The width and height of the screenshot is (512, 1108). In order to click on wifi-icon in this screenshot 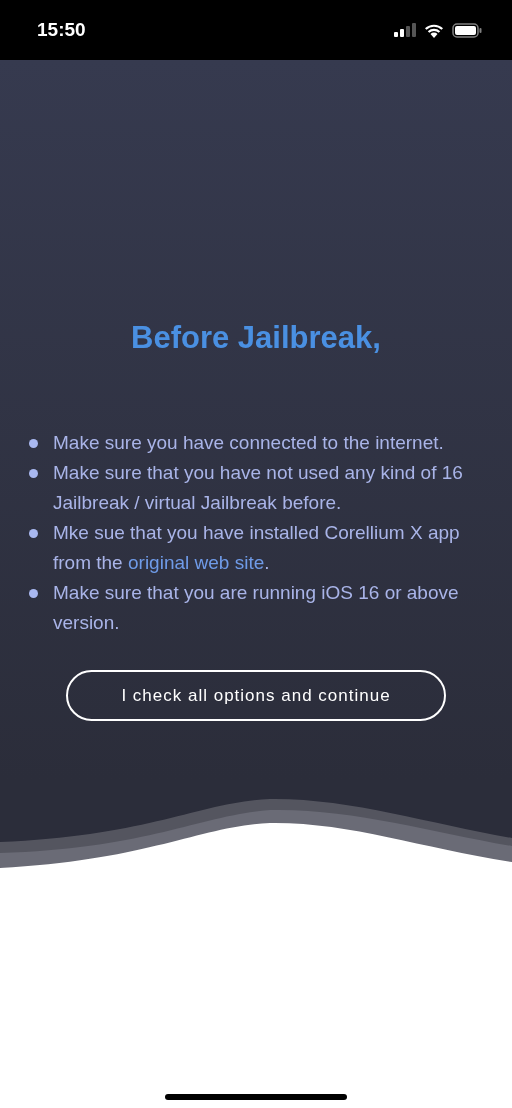, I will do `click(434, 30)`.